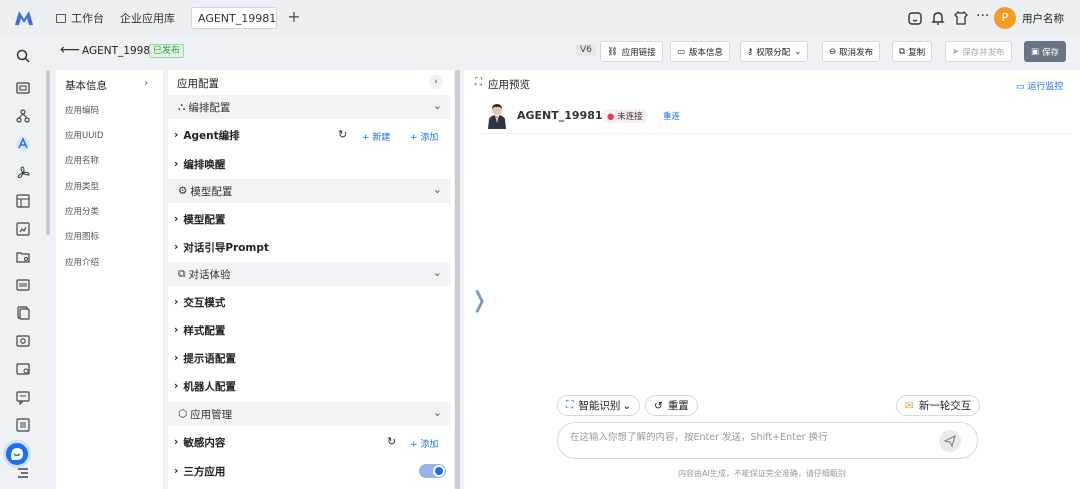  Describe the element at coordinates (312, 135) in the screenshot. I see `row-agent-orchestration: › Agent编排` at that location.